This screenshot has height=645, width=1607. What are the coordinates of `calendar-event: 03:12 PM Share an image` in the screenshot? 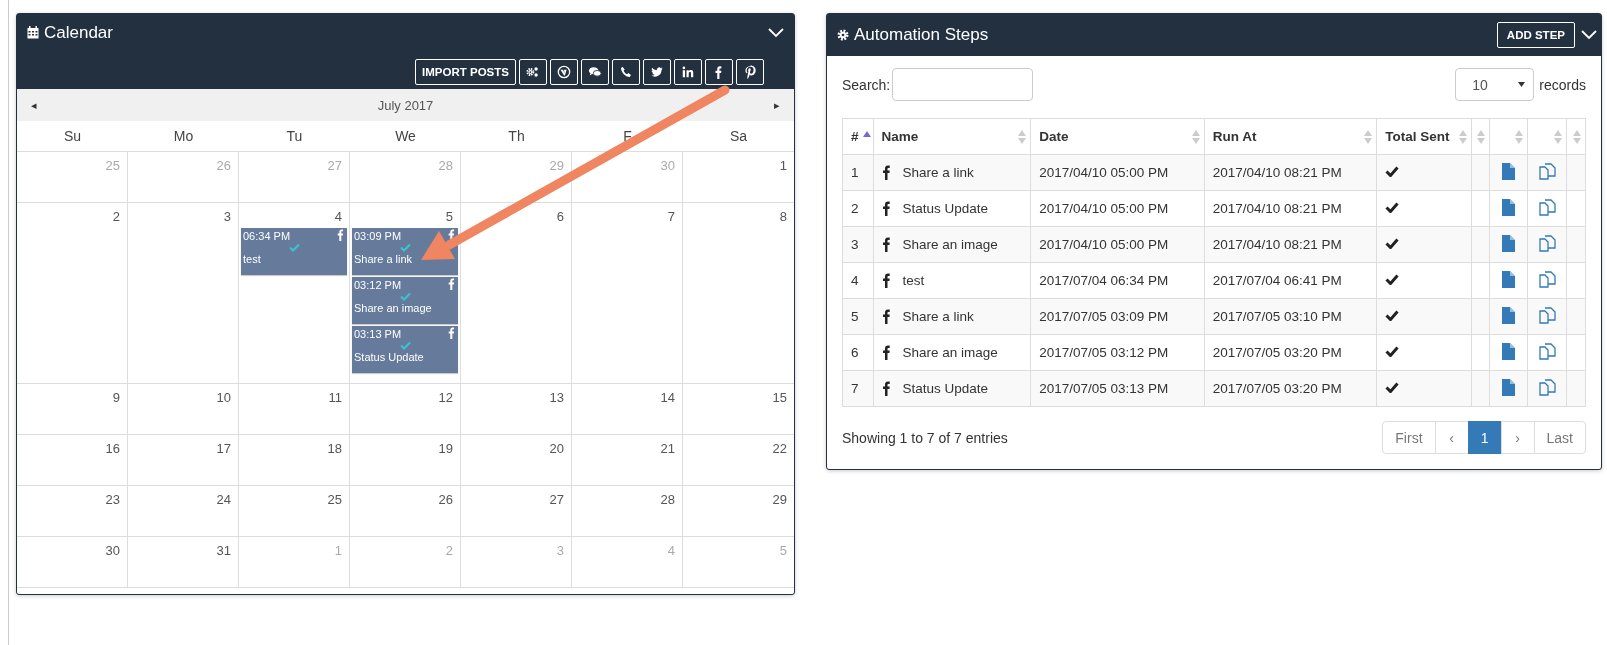 It's located at (405, 300).